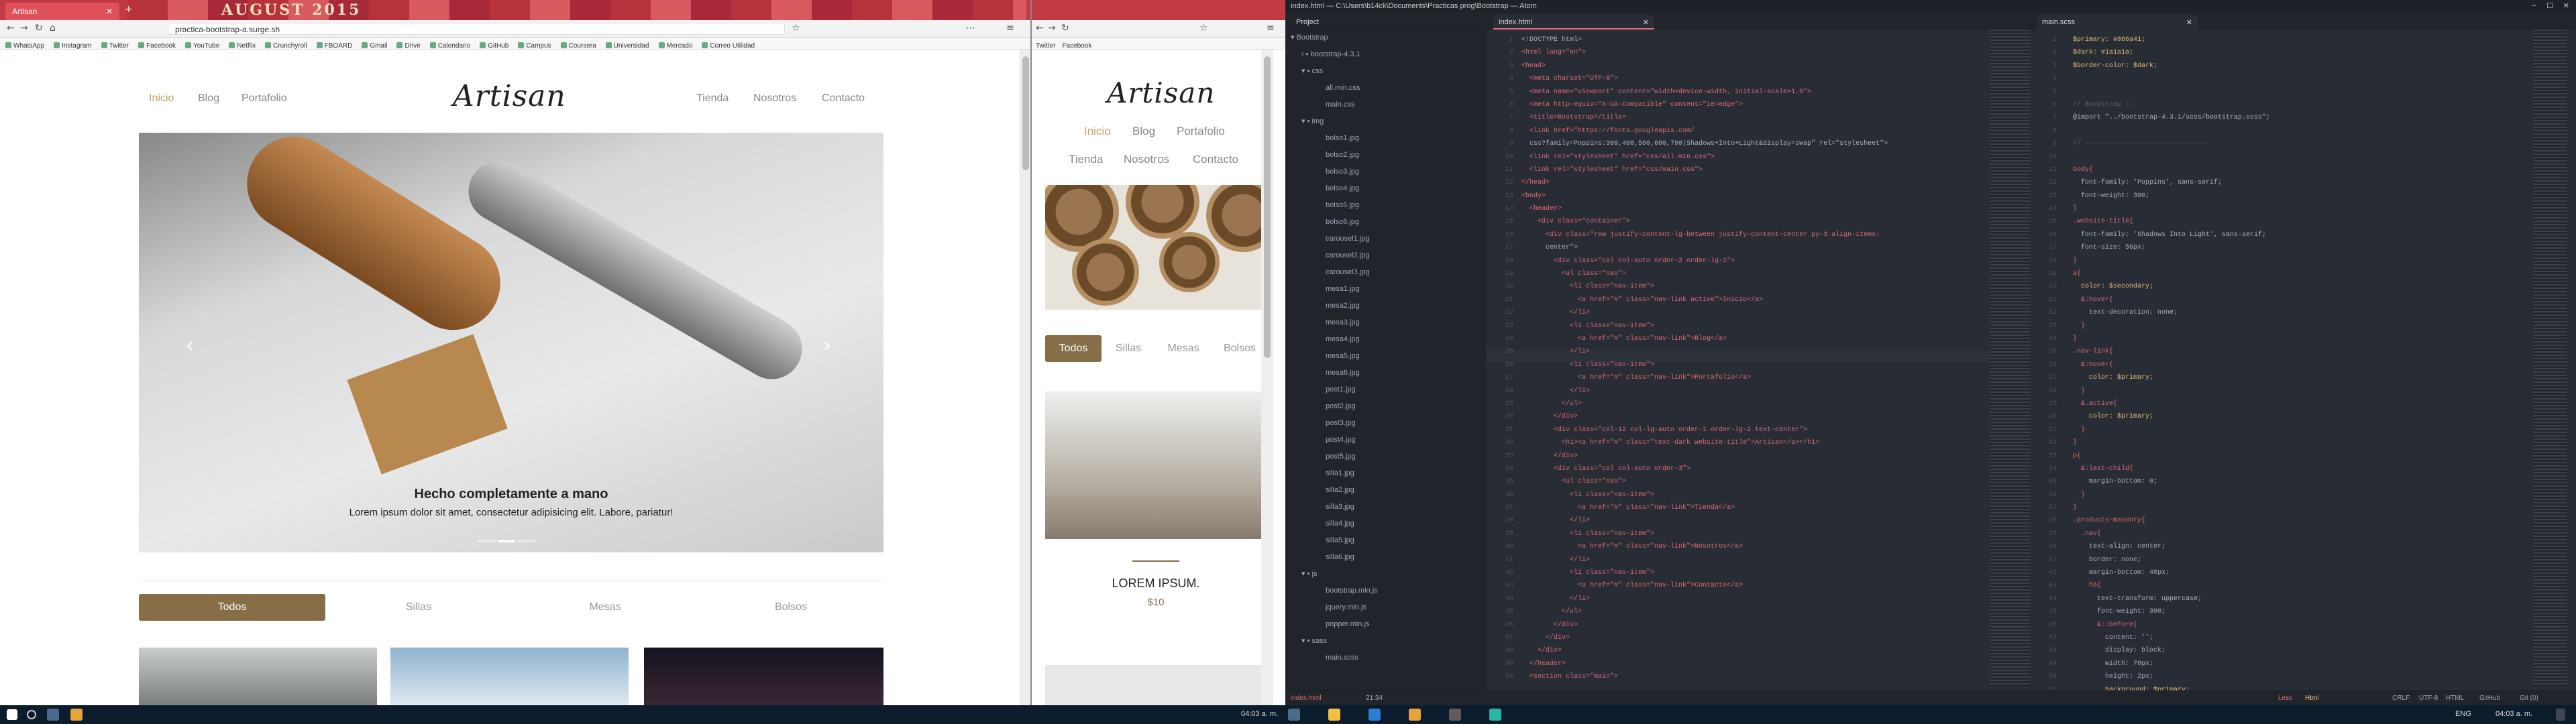 Image resolution: width=2576 pixels, height=724 pixels. What do you see at coordinates (1386, 524) in the screenshot?
I see `tree-file-item: silla4.jpg` at bounding box center [1386, 524].